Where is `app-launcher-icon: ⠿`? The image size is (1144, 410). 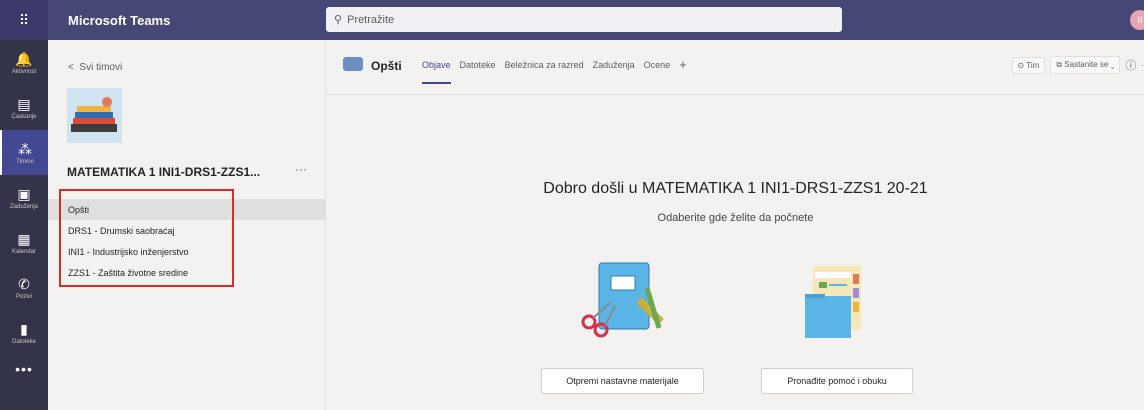 app-launcher-icon: ⠿ is located at coordinates (24, 20).